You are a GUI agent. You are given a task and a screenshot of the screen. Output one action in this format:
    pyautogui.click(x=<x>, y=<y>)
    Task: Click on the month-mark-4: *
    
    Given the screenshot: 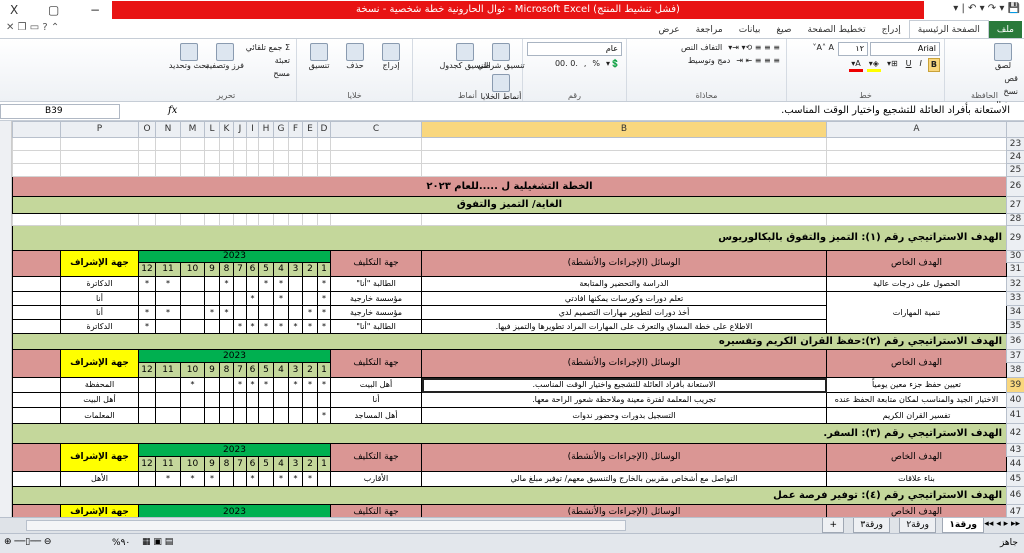 What is the action you would take?
    pyautogui.click(x=281, y=284)
    